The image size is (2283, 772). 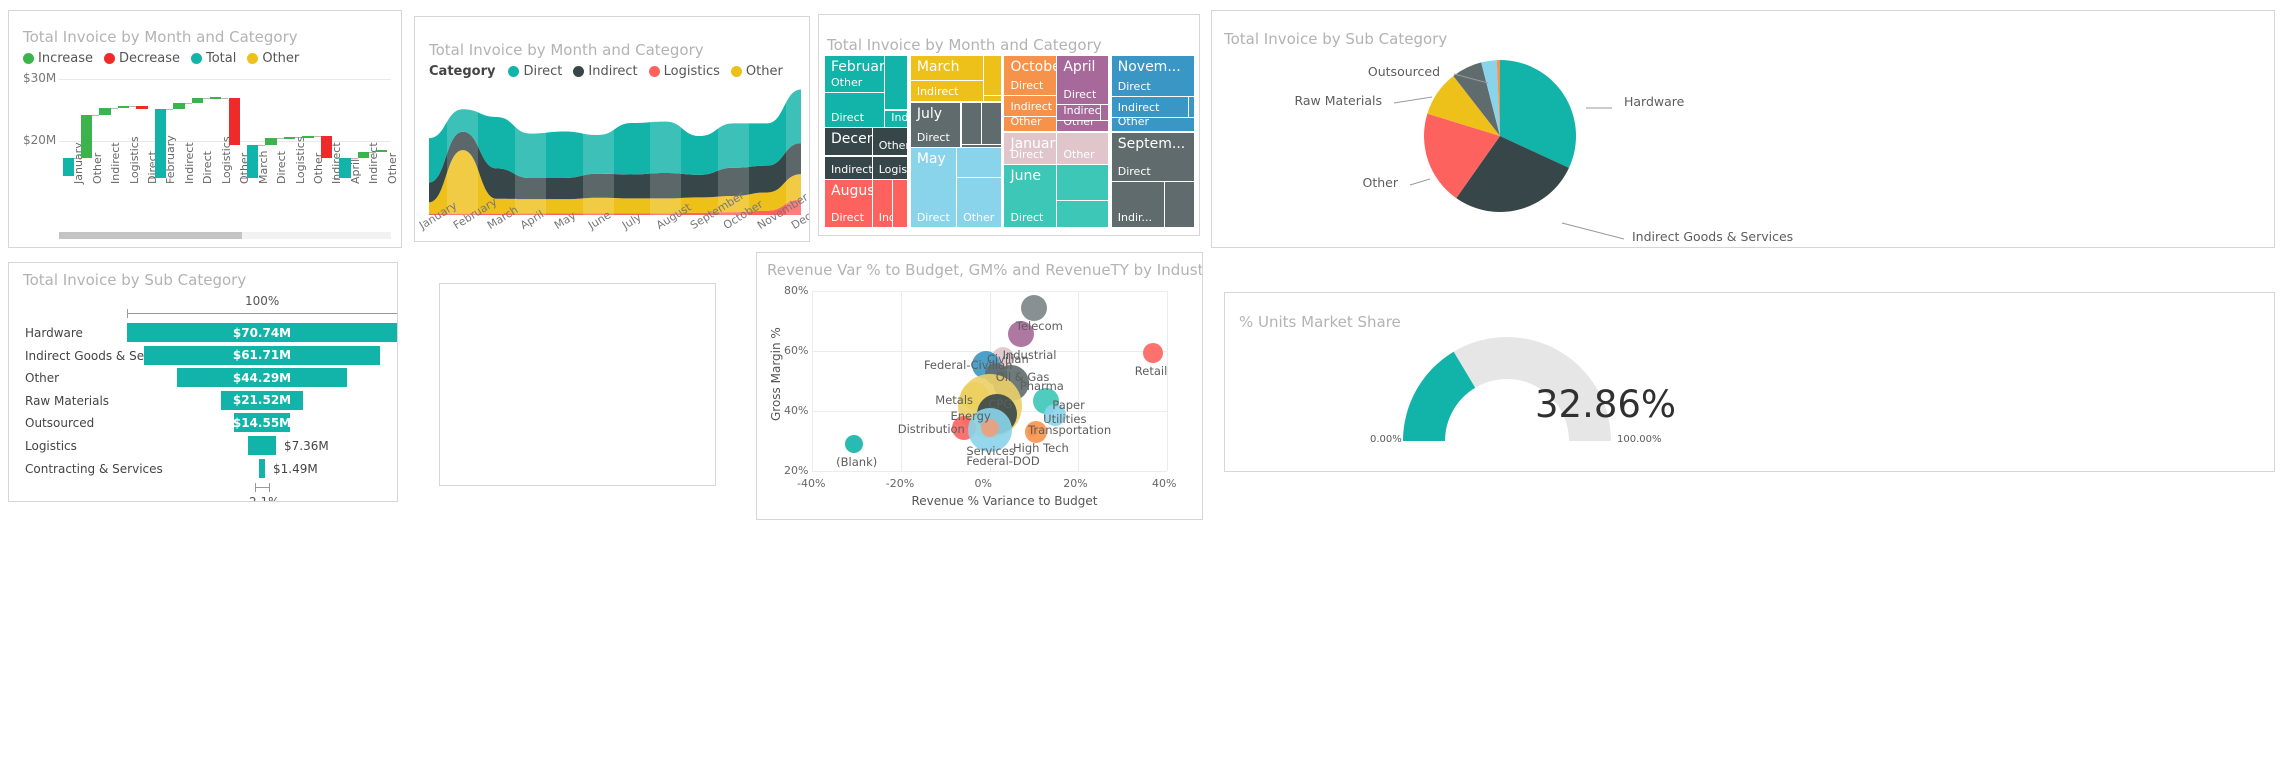 What do you see at coordinates (262, 355) in the screenshot?
I see `funnel-bar: $61.71M` at bounding box center [262, 355].